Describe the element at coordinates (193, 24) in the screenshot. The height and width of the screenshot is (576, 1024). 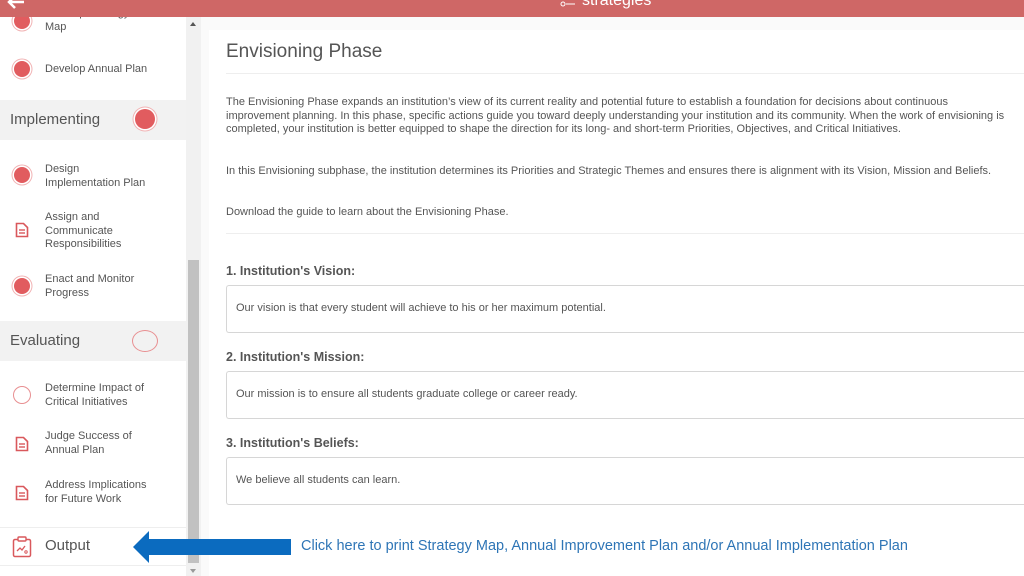
I see `scroll-up-icon` at that location.